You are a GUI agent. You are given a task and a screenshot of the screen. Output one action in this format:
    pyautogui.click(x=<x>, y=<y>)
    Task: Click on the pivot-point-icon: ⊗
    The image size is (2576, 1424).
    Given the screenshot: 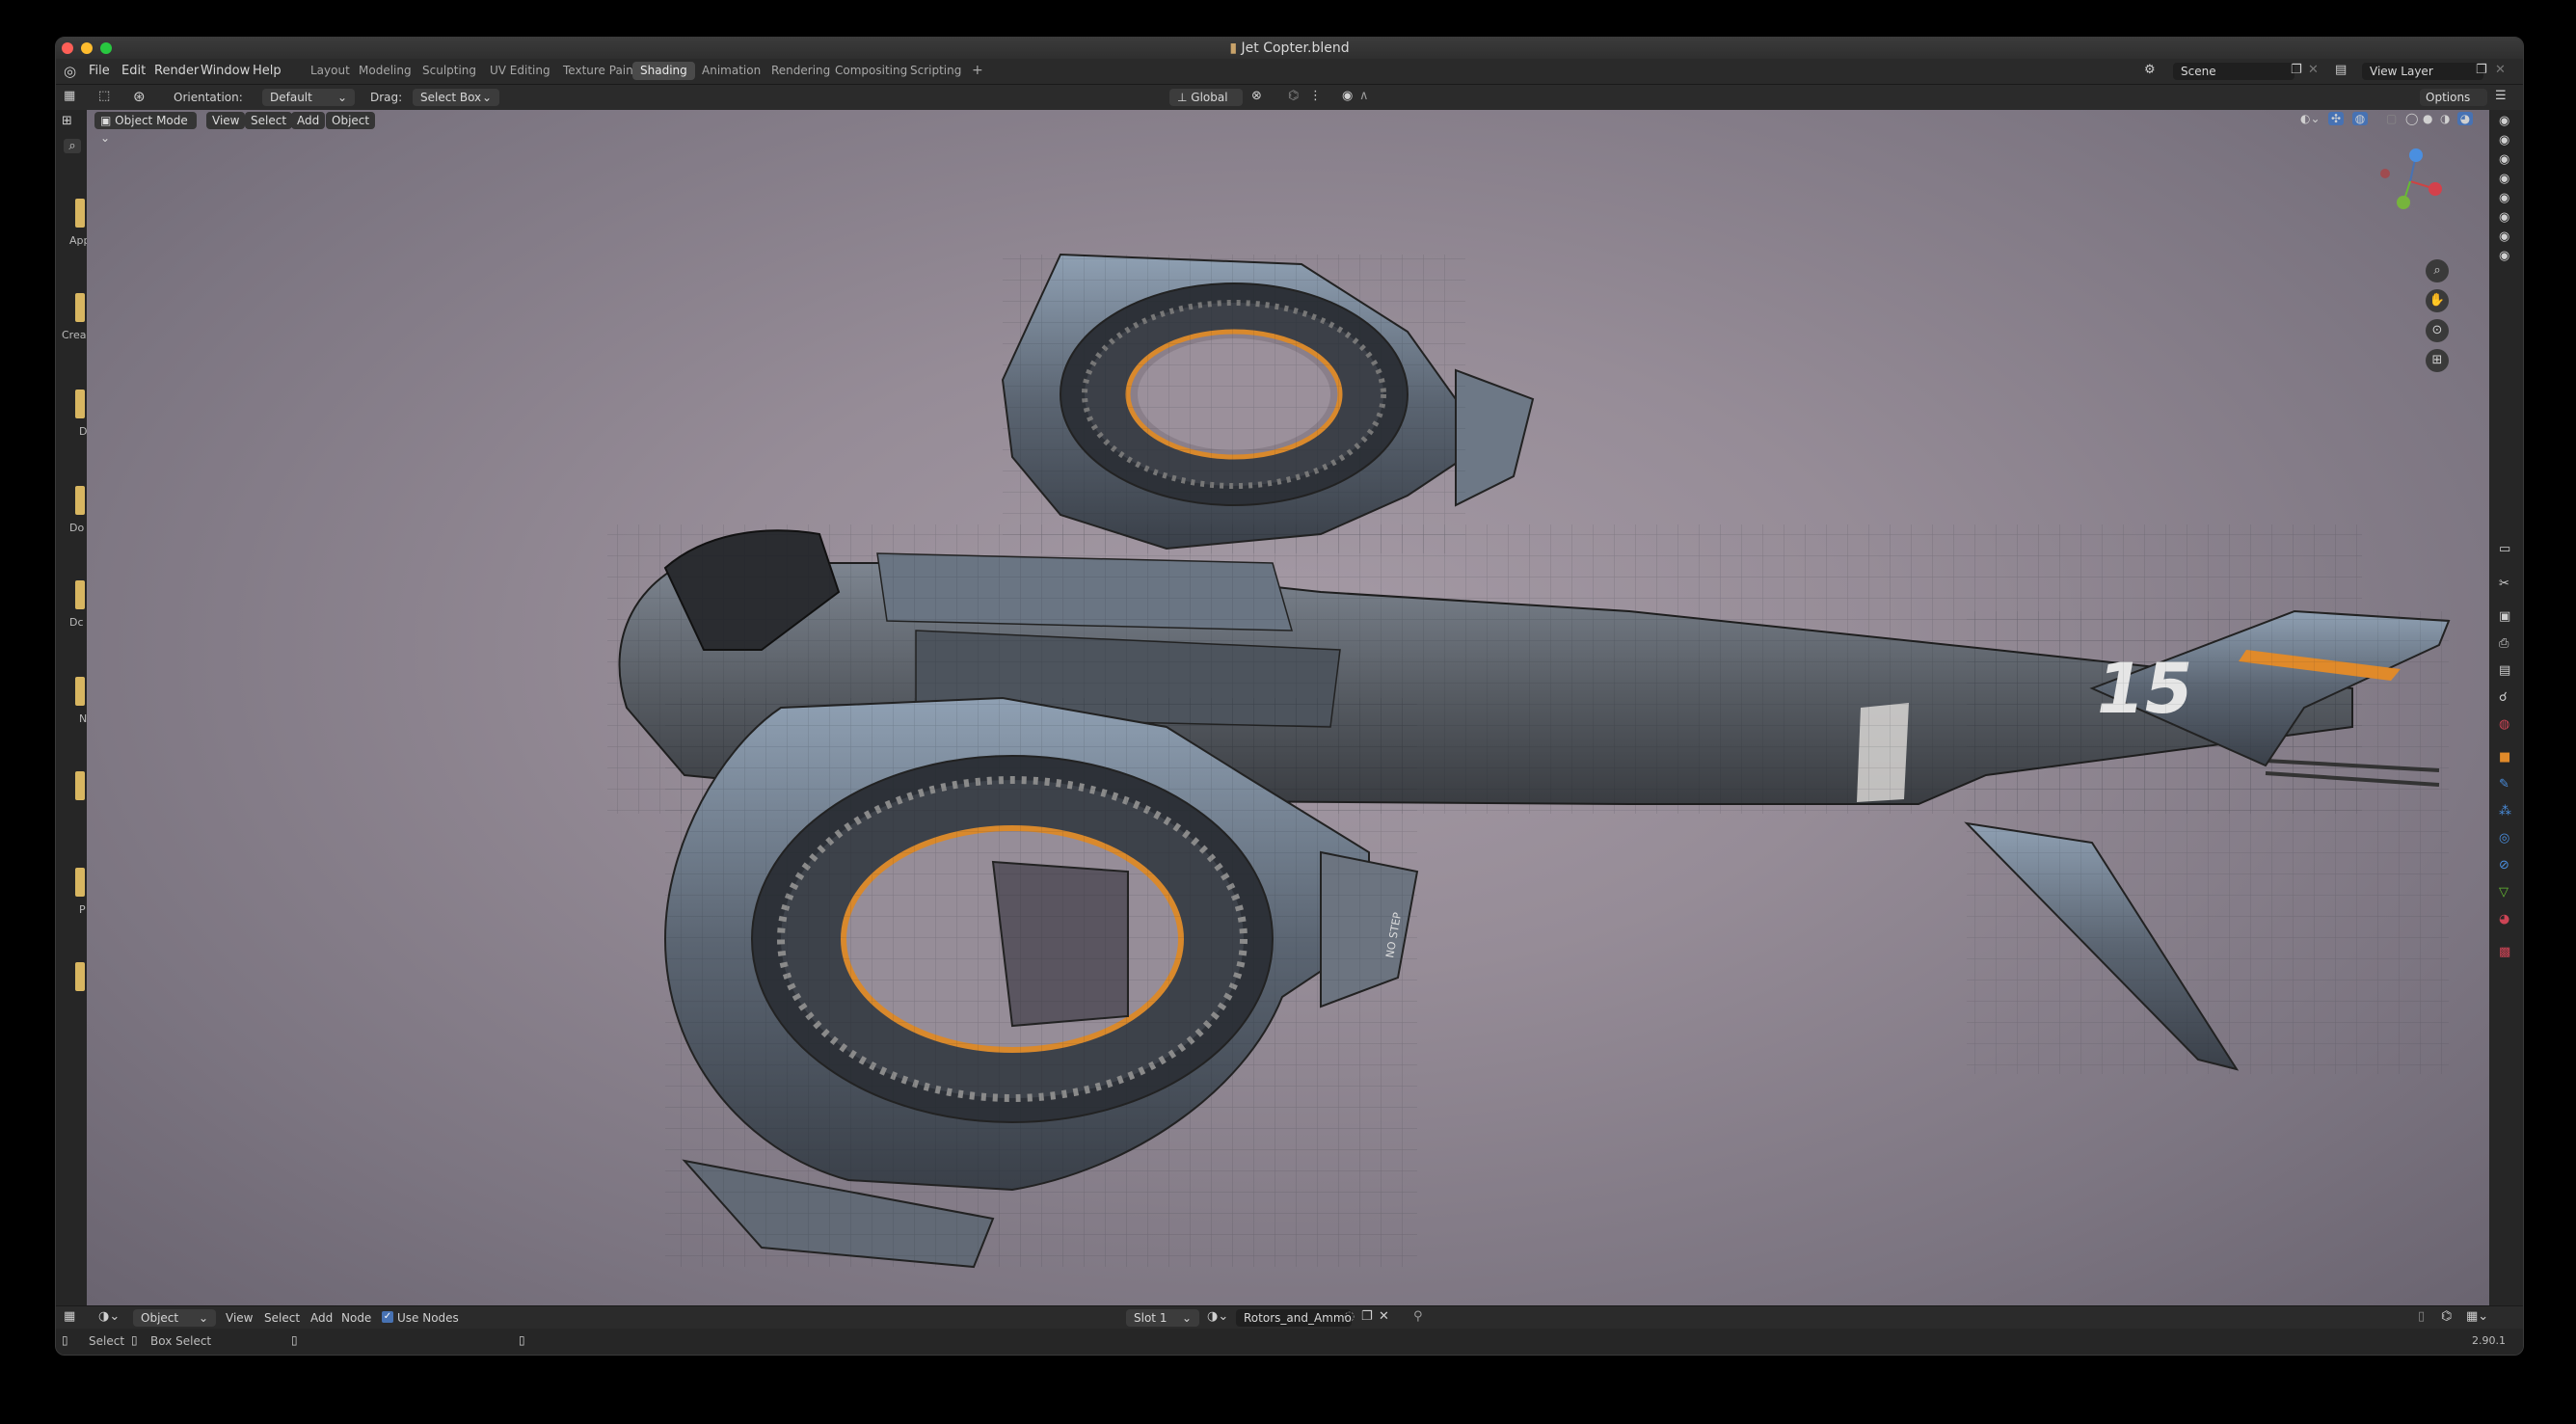 What is the action you would take?
    pyautogui.click(x=1256, y=96)
    